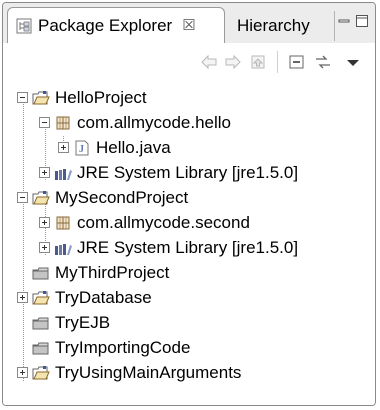 This screenshot has height=410, width=380. I want to click on tree-item-helloproject: HelloProject, so click(82, 97).